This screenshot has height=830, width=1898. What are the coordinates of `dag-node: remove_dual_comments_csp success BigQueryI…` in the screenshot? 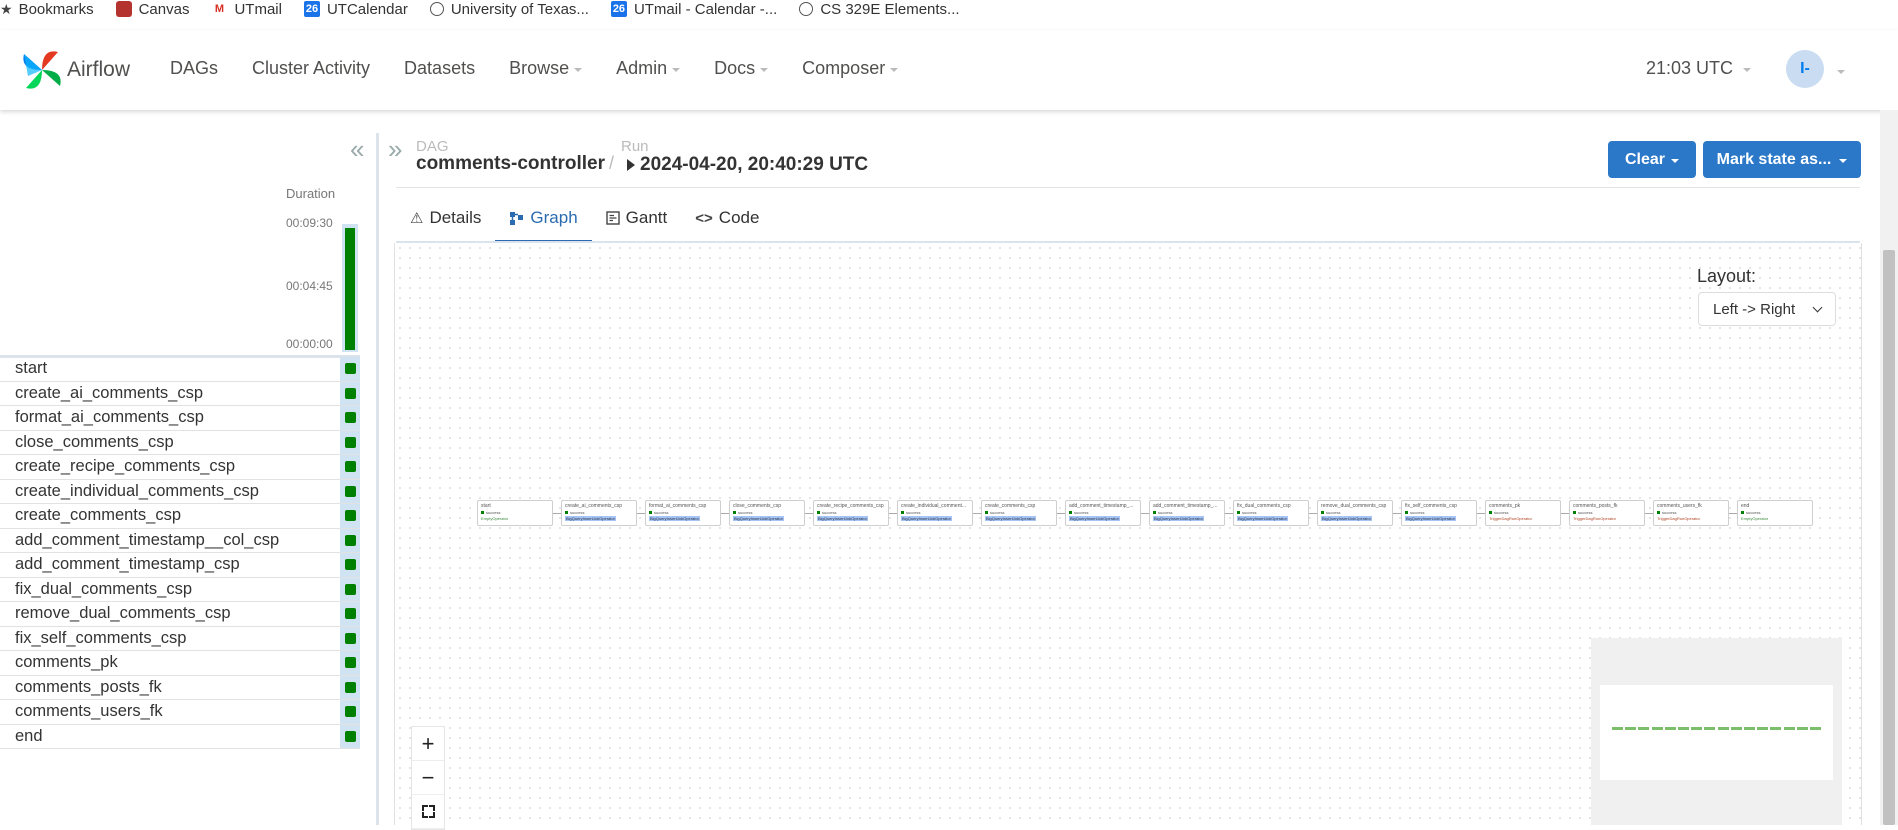 It's located at (1355, 513).